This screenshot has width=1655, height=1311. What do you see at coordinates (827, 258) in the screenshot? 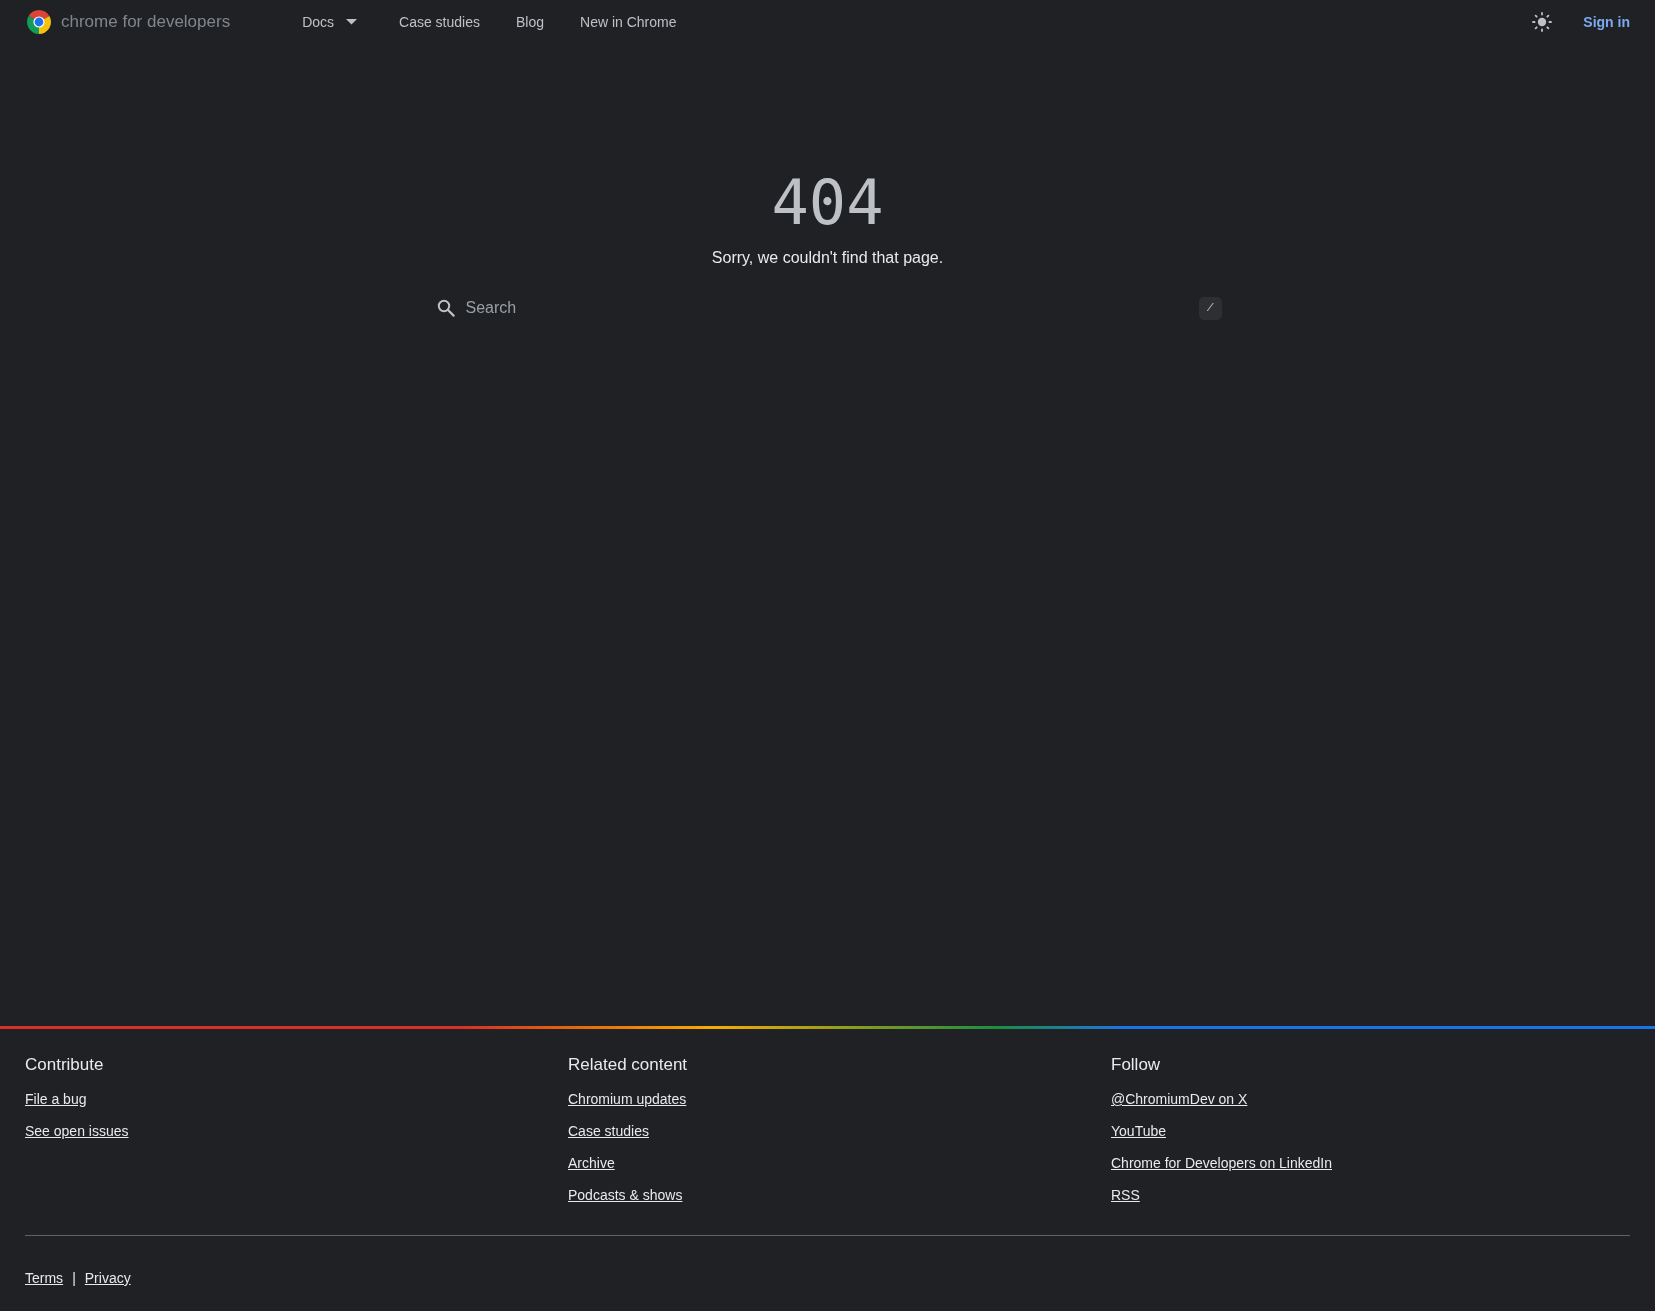
I see `error-message: Sorry, we couldn't find that page.` at bounding box center [827, 258].